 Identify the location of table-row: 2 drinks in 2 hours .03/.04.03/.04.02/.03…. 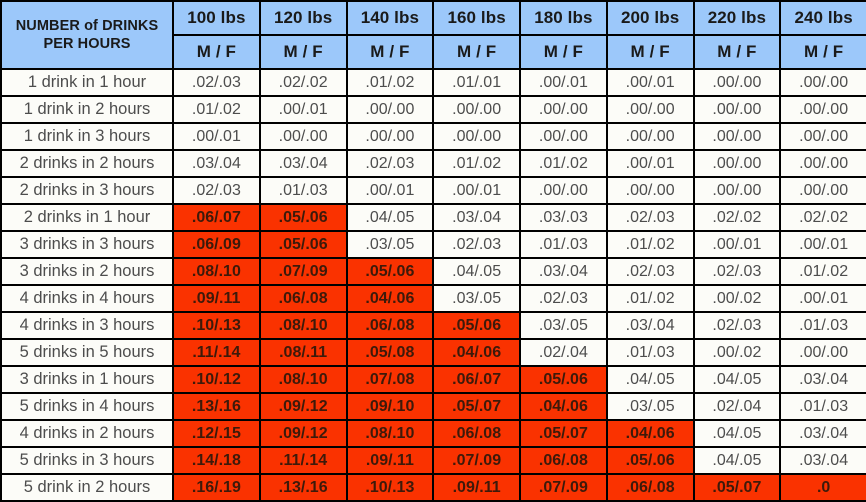
(433, 163).